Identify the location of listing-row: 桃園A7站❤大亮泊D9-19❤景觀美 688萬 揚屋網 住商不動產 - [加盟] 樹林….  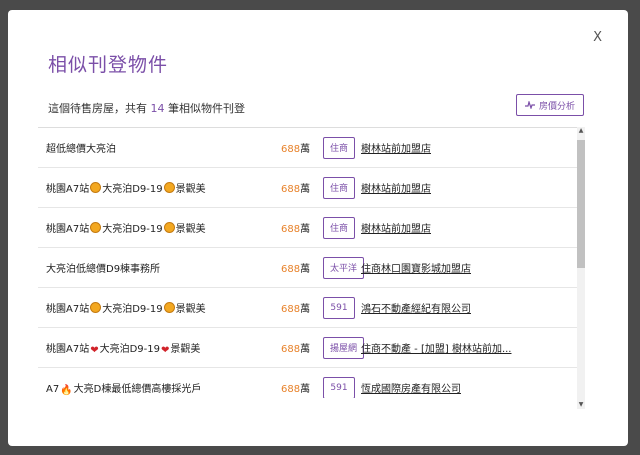
(307, 348).